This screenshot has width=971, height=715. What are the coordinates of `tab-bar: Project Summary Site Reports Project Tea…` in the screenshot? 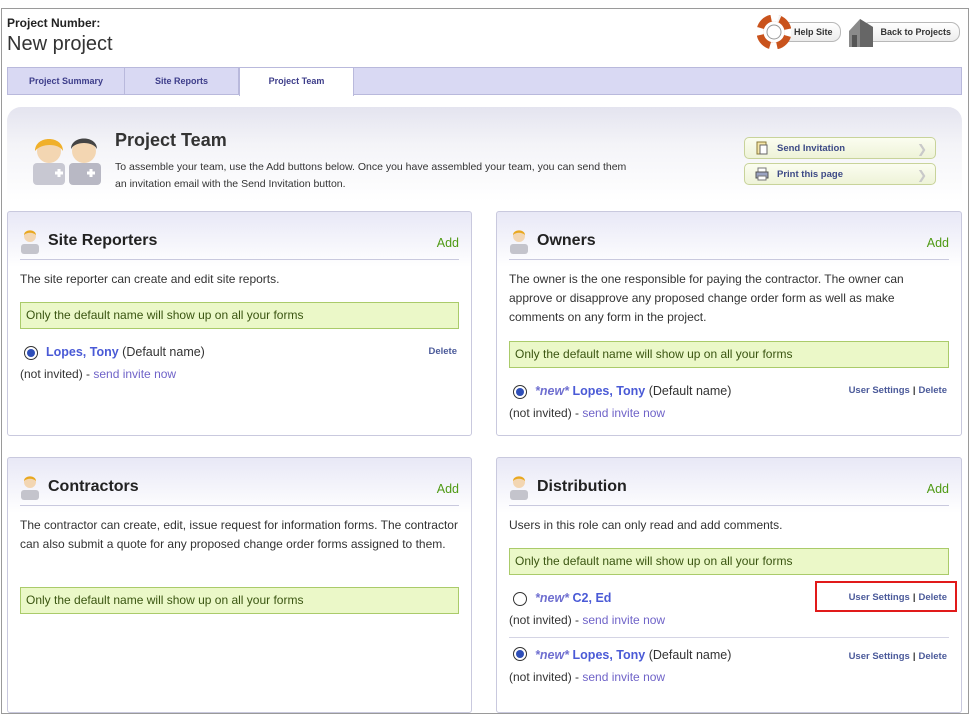 It's located at (484, 81).